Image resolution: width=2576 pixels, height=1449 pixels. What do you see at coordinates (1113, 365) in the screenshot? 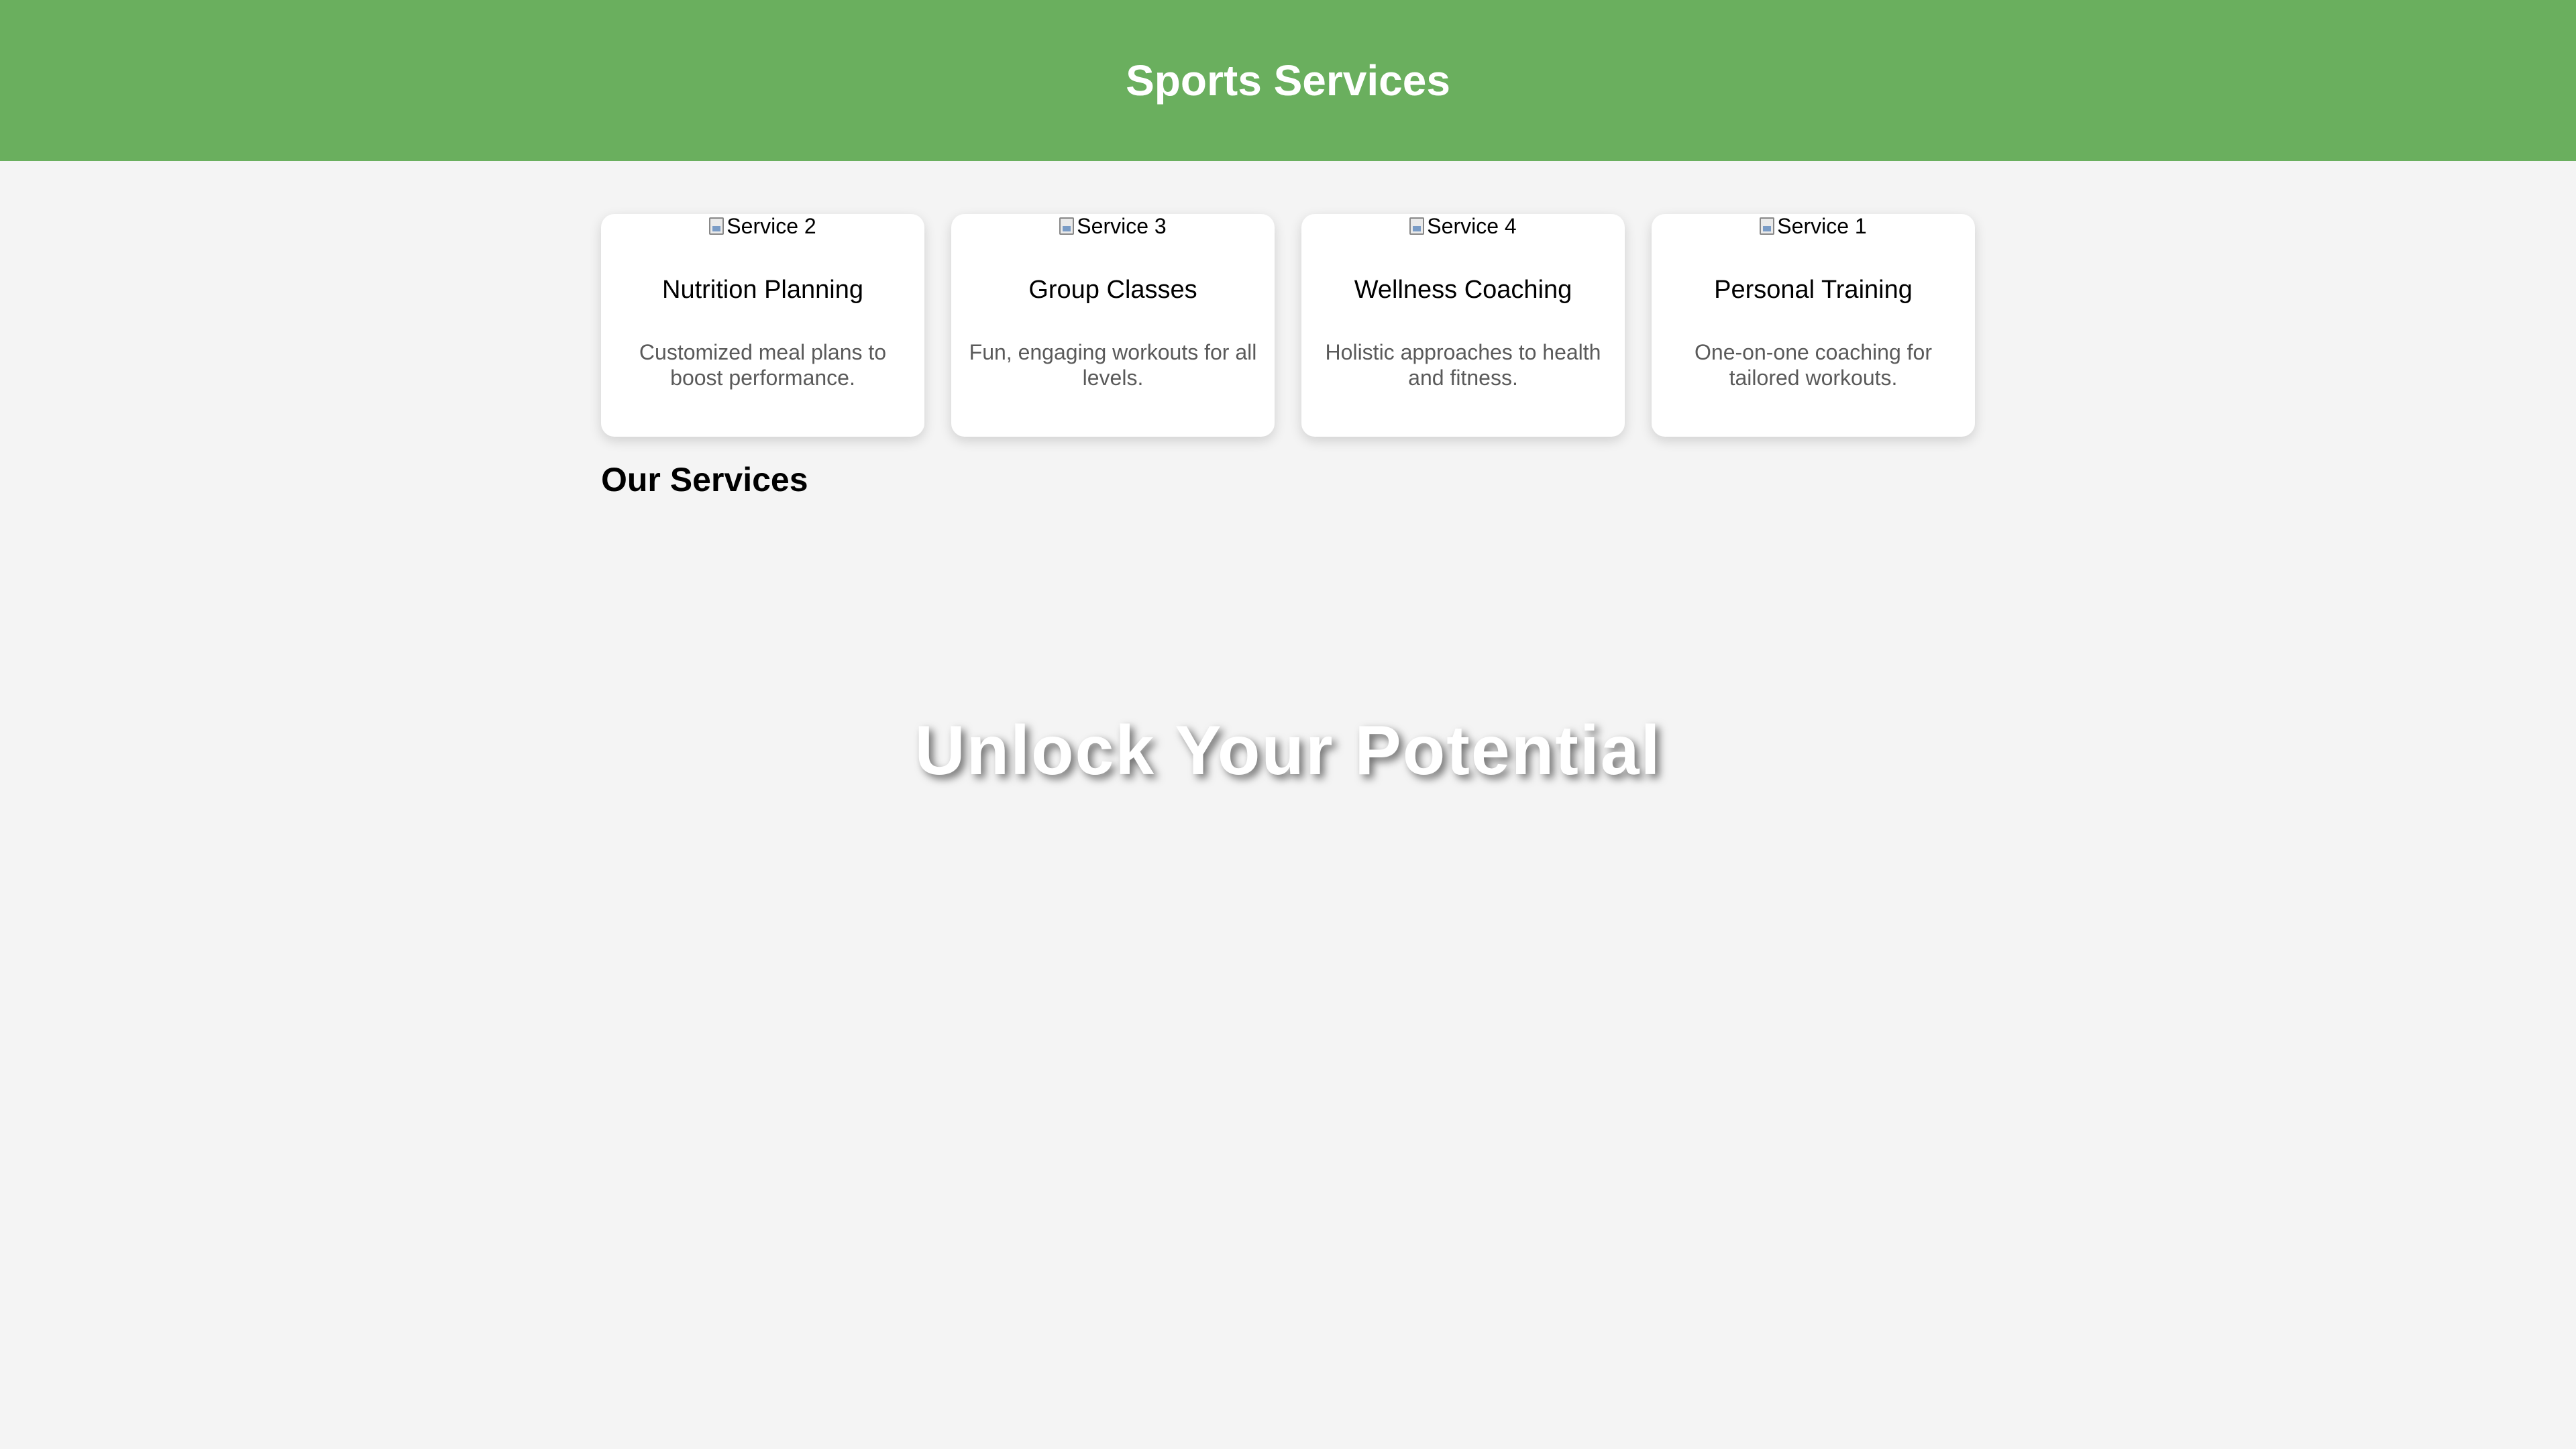
I see `service-description: Fun, engaging workouts for all levels.` at bounding box center [1113, 365].